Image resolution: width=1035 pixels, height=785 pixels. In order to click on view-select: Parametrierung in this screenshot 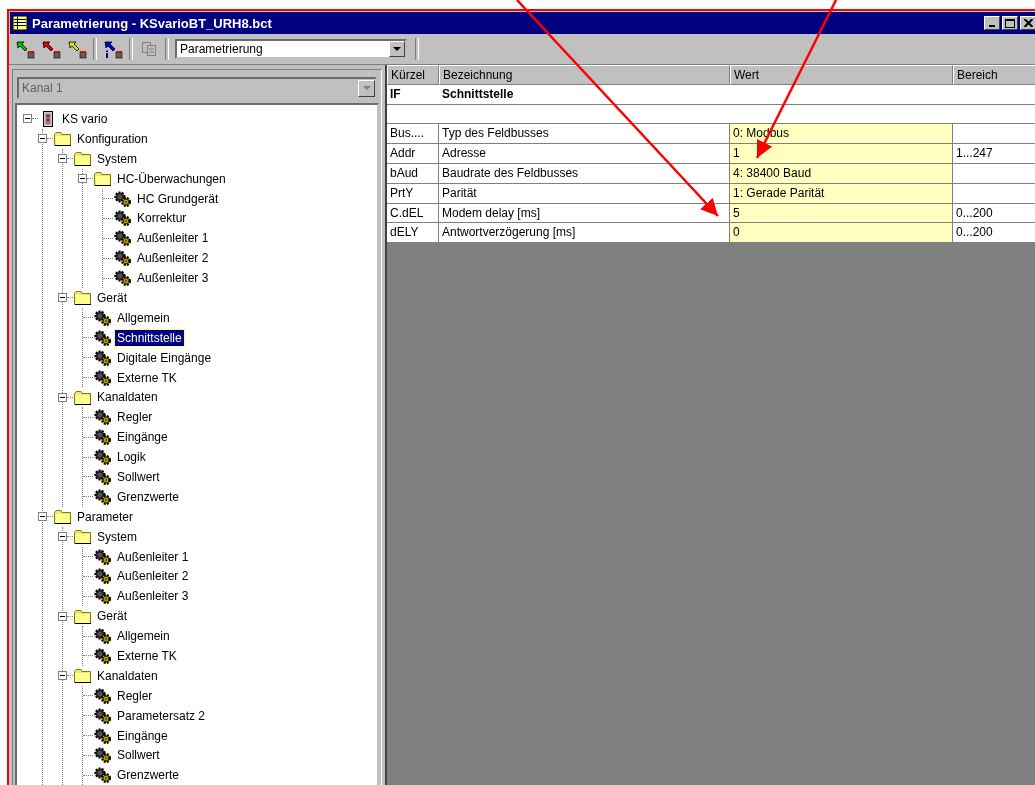, I will do `click(291, 49)`.